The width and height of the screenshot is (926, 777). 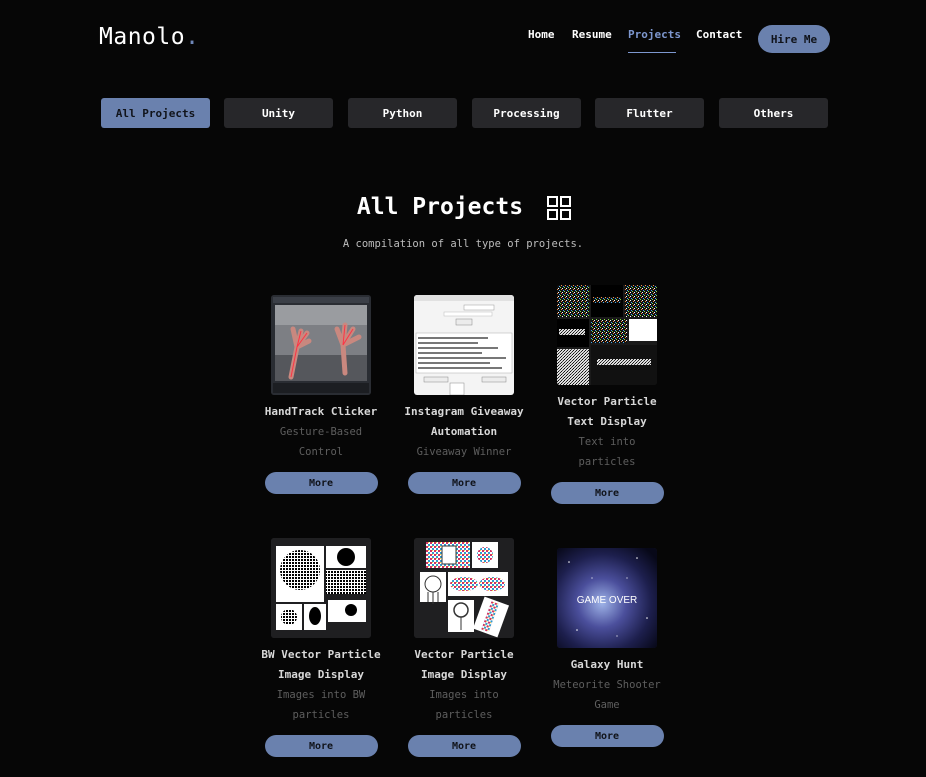 What do you see at coordinates (321, 345) in the screenshot?
I see `handtrack-thumbnail` at bounding box center [321, 345].